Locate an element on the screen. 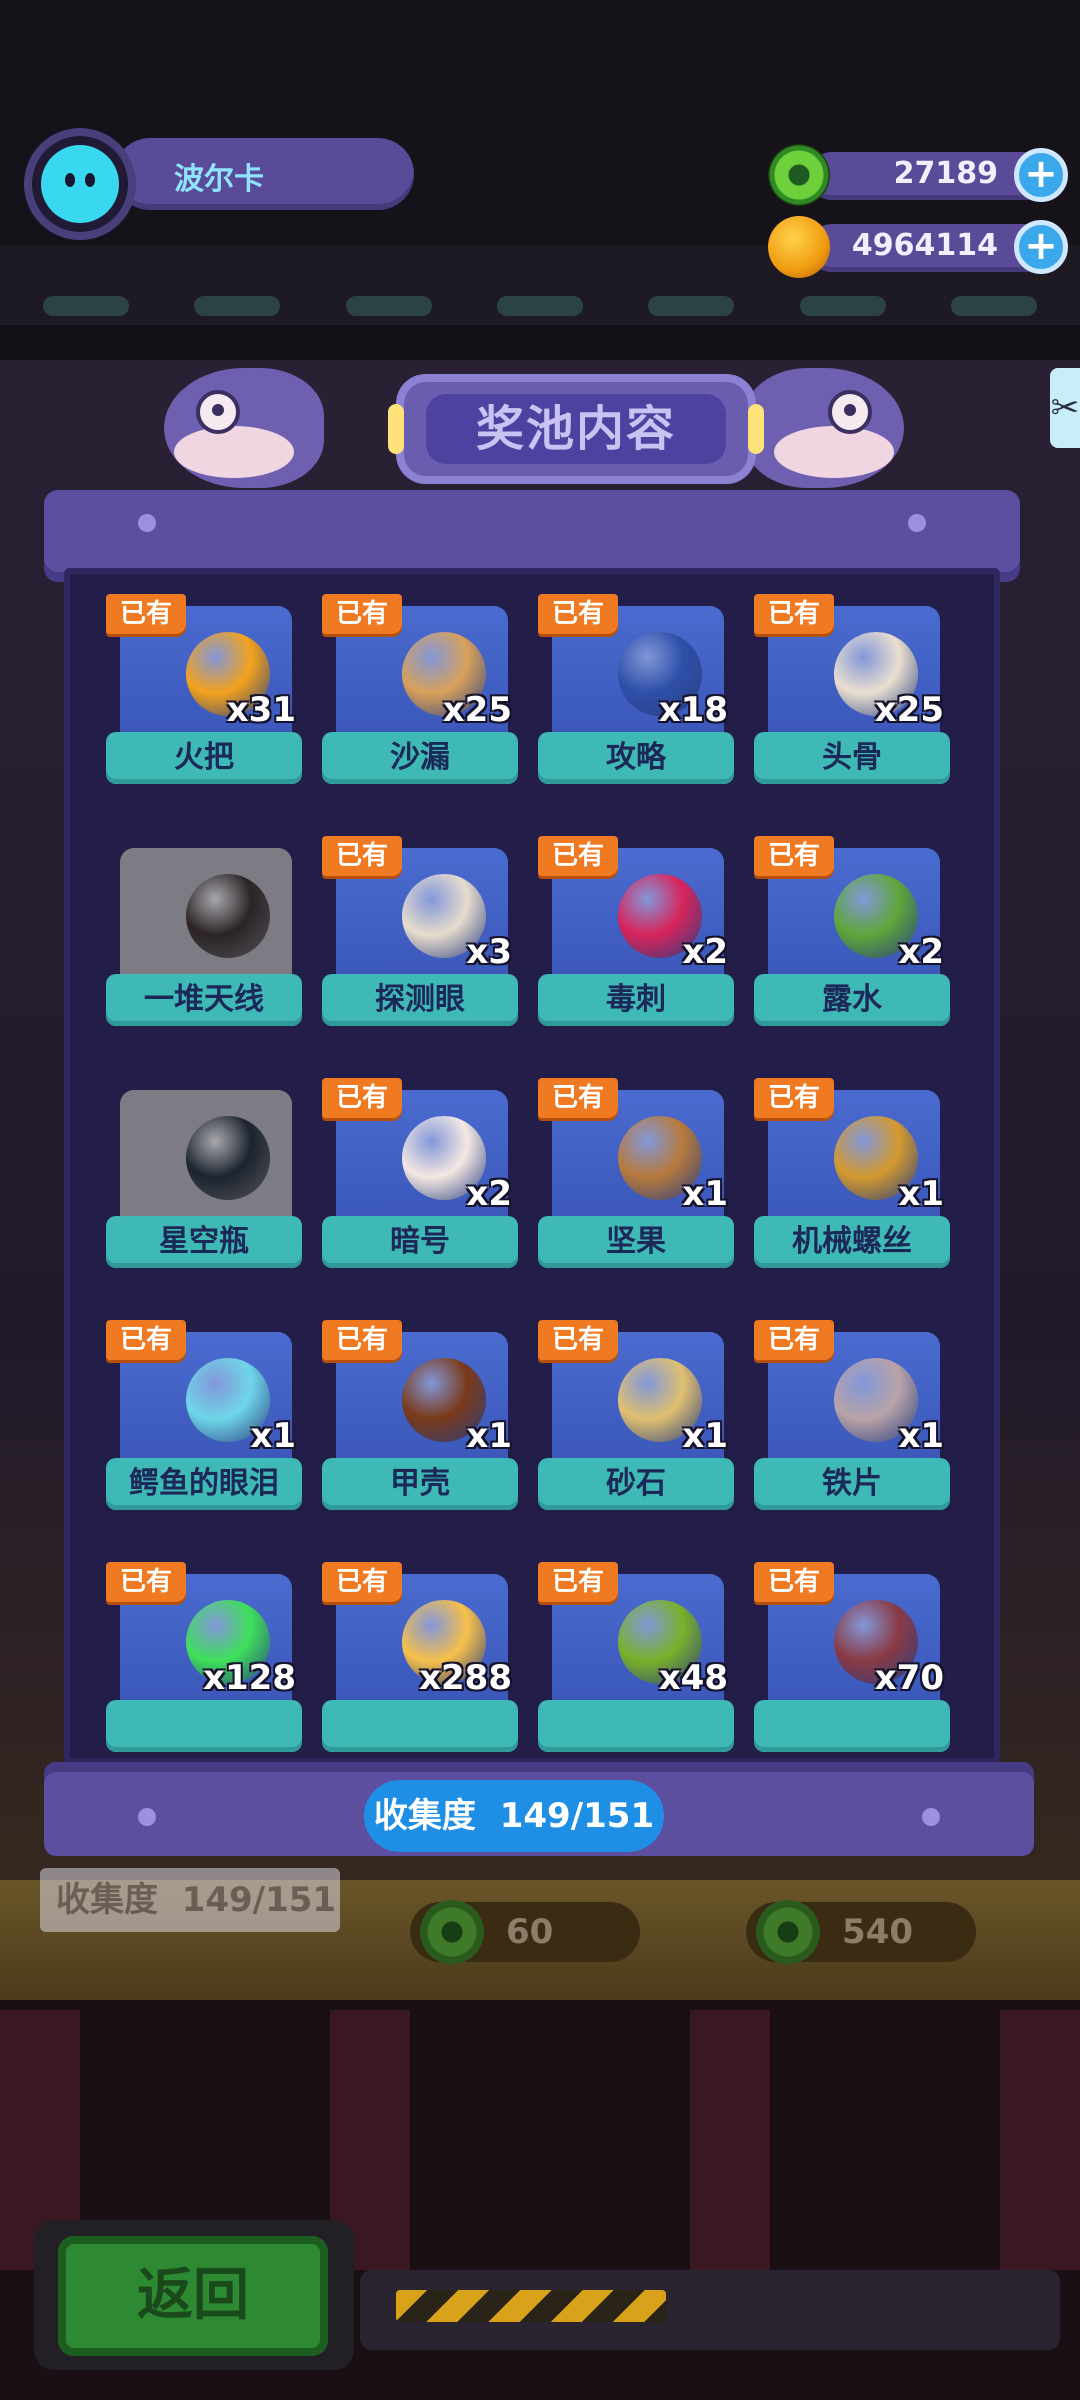  item-card: 已有 x31 火把 is located at coordinates (204, 691).